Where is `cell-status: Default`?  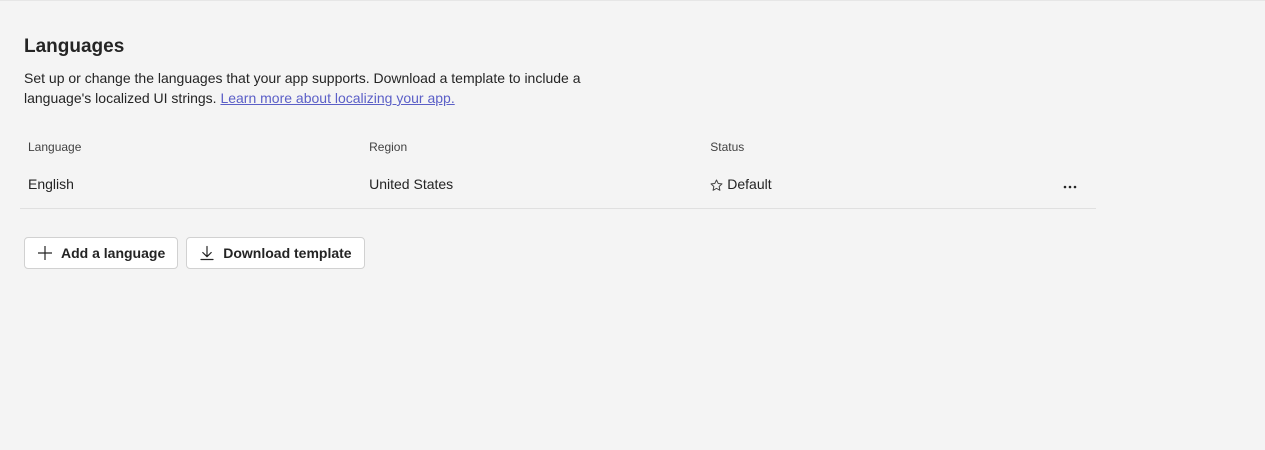 cell-status: Default is located at coordinates (873, 184).